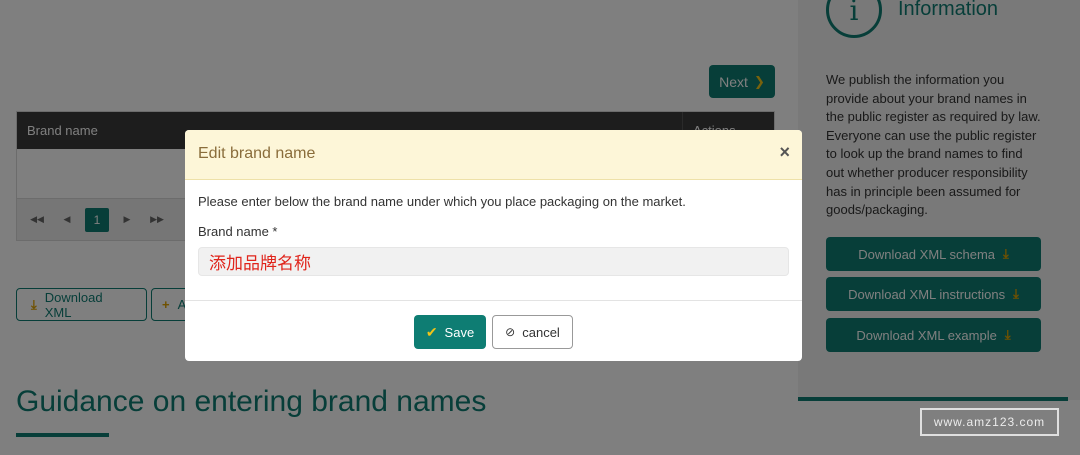  I want to click on cancel-label: cancel, so click(541, 332).